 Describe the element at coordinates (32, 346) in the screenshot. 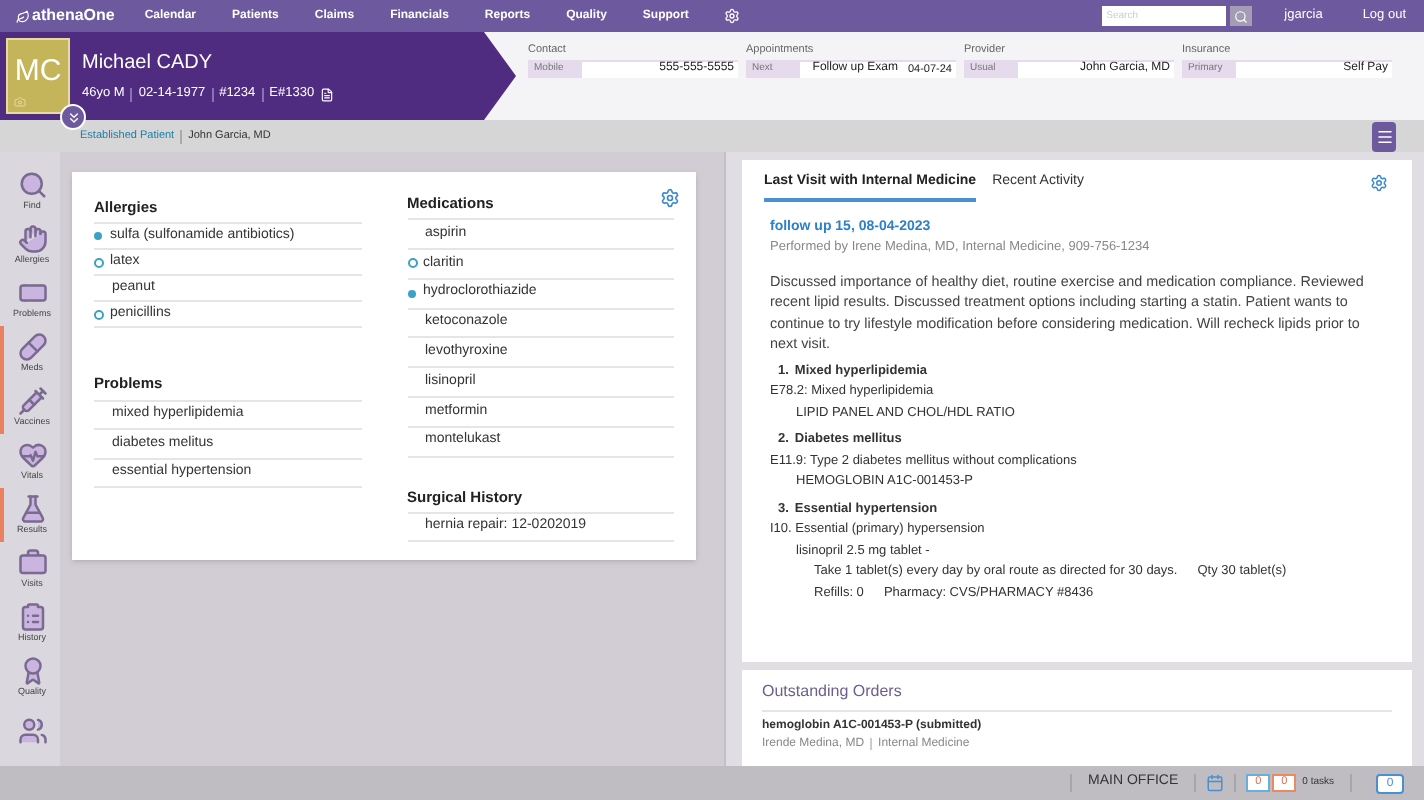

I see `pill-icon` at that location.